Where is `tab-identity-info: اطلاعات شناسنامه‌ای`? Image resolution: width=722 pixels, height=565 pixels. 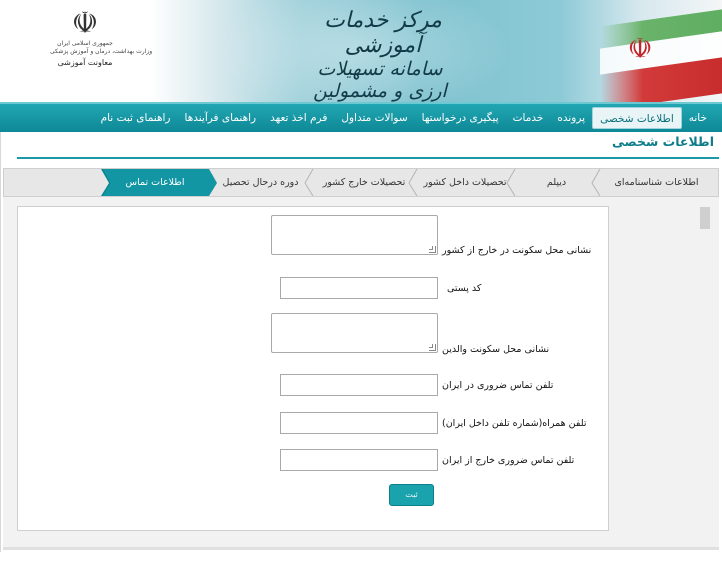 tab-identity-info: اطلاعات شناسنامه‌ای is located at coordinates (656, 182).